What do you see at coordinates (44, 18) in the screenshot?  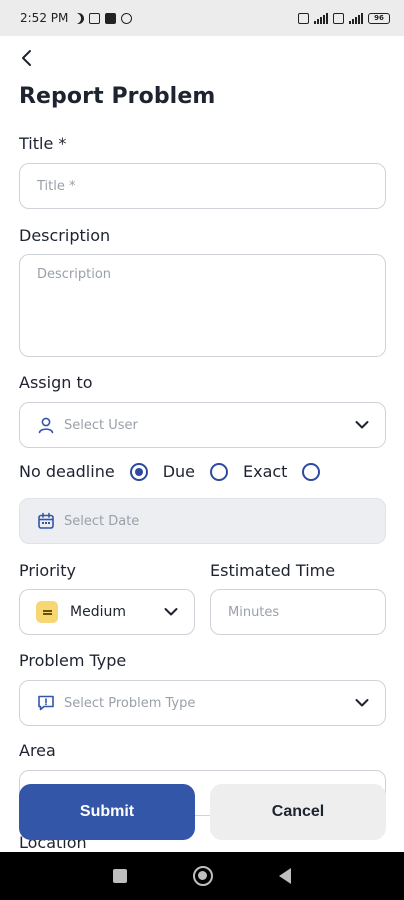 I see `status-time: 2:52 PM` at bounding box center [44, 18].